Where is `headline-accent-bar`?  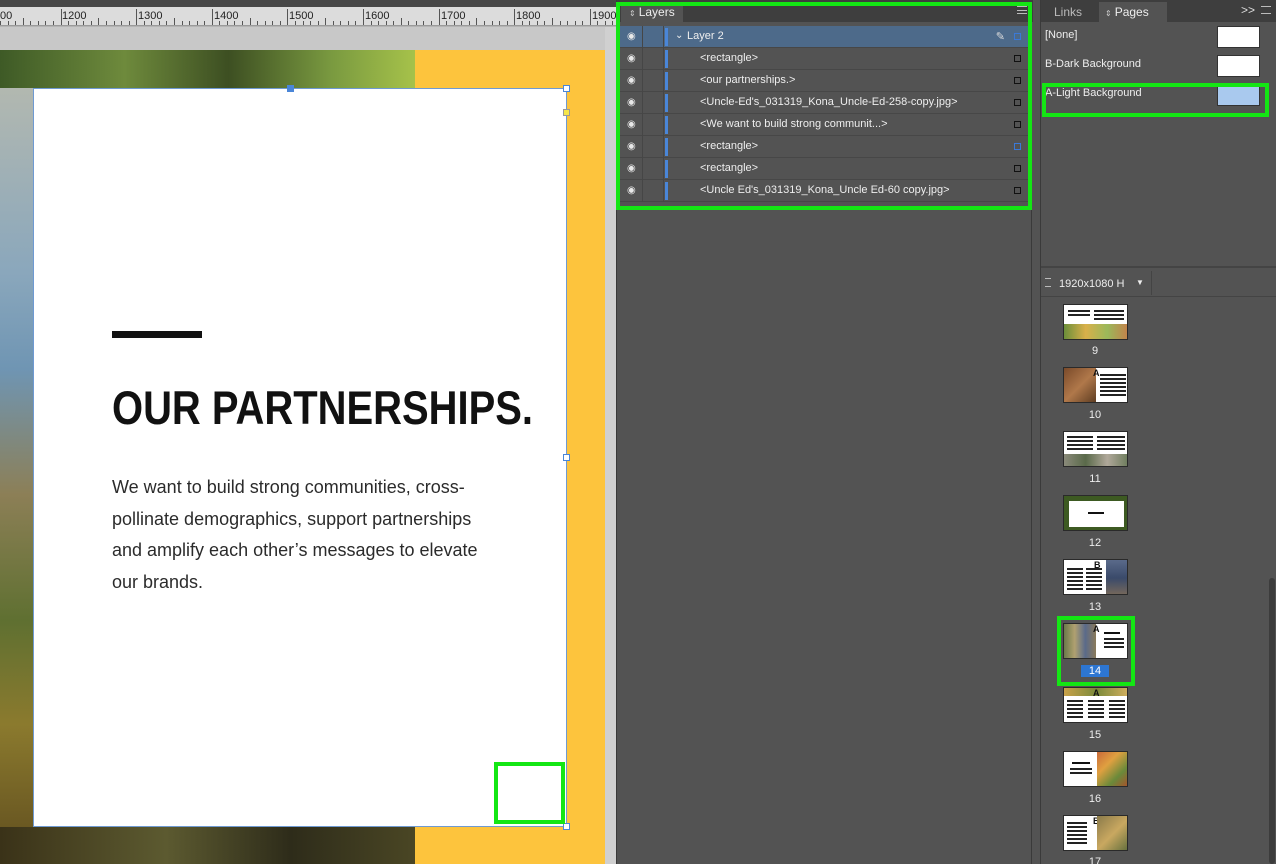
headline-accent-bar is located at coordinates (157, 334).